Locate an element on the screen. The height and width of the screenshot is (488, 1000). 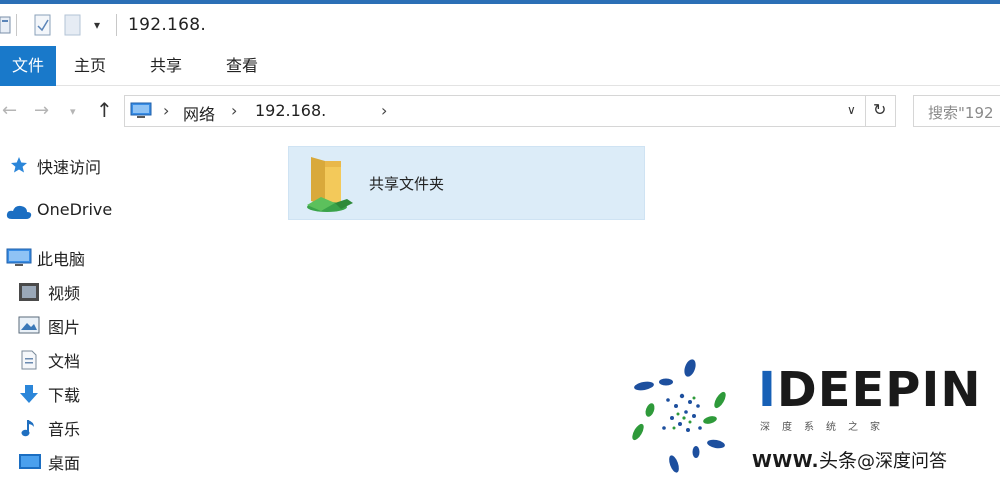
tab-share: 共享 is located at coordinates (166, 66).